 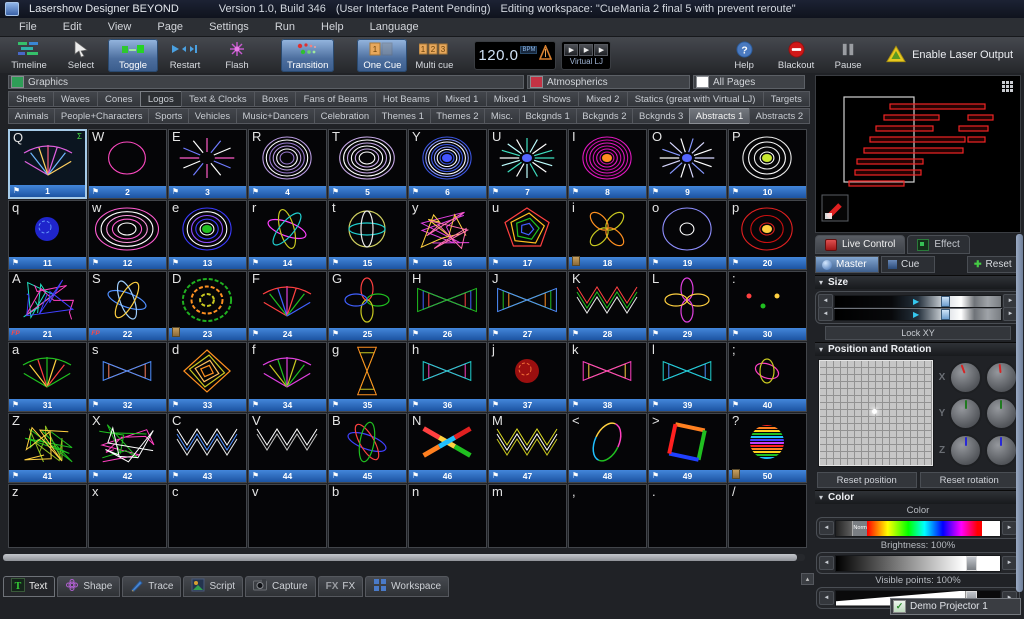 What do you see at coordinates (169, 116) in the screenshot?
I see `page-tab-sports: Sports` at bounding box center [169, 116].